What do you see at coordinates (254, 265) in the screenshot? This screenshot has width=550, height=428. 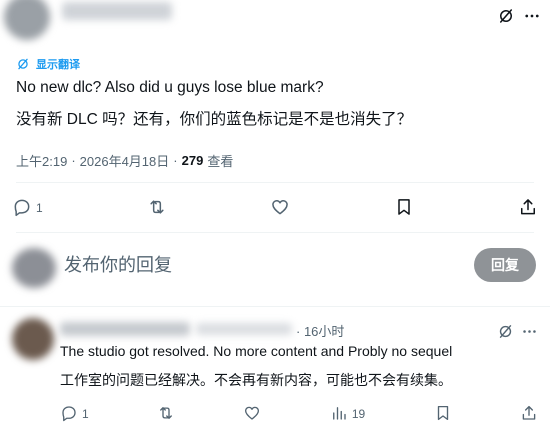 I see `reply-input` at bounding box center [254, 265].